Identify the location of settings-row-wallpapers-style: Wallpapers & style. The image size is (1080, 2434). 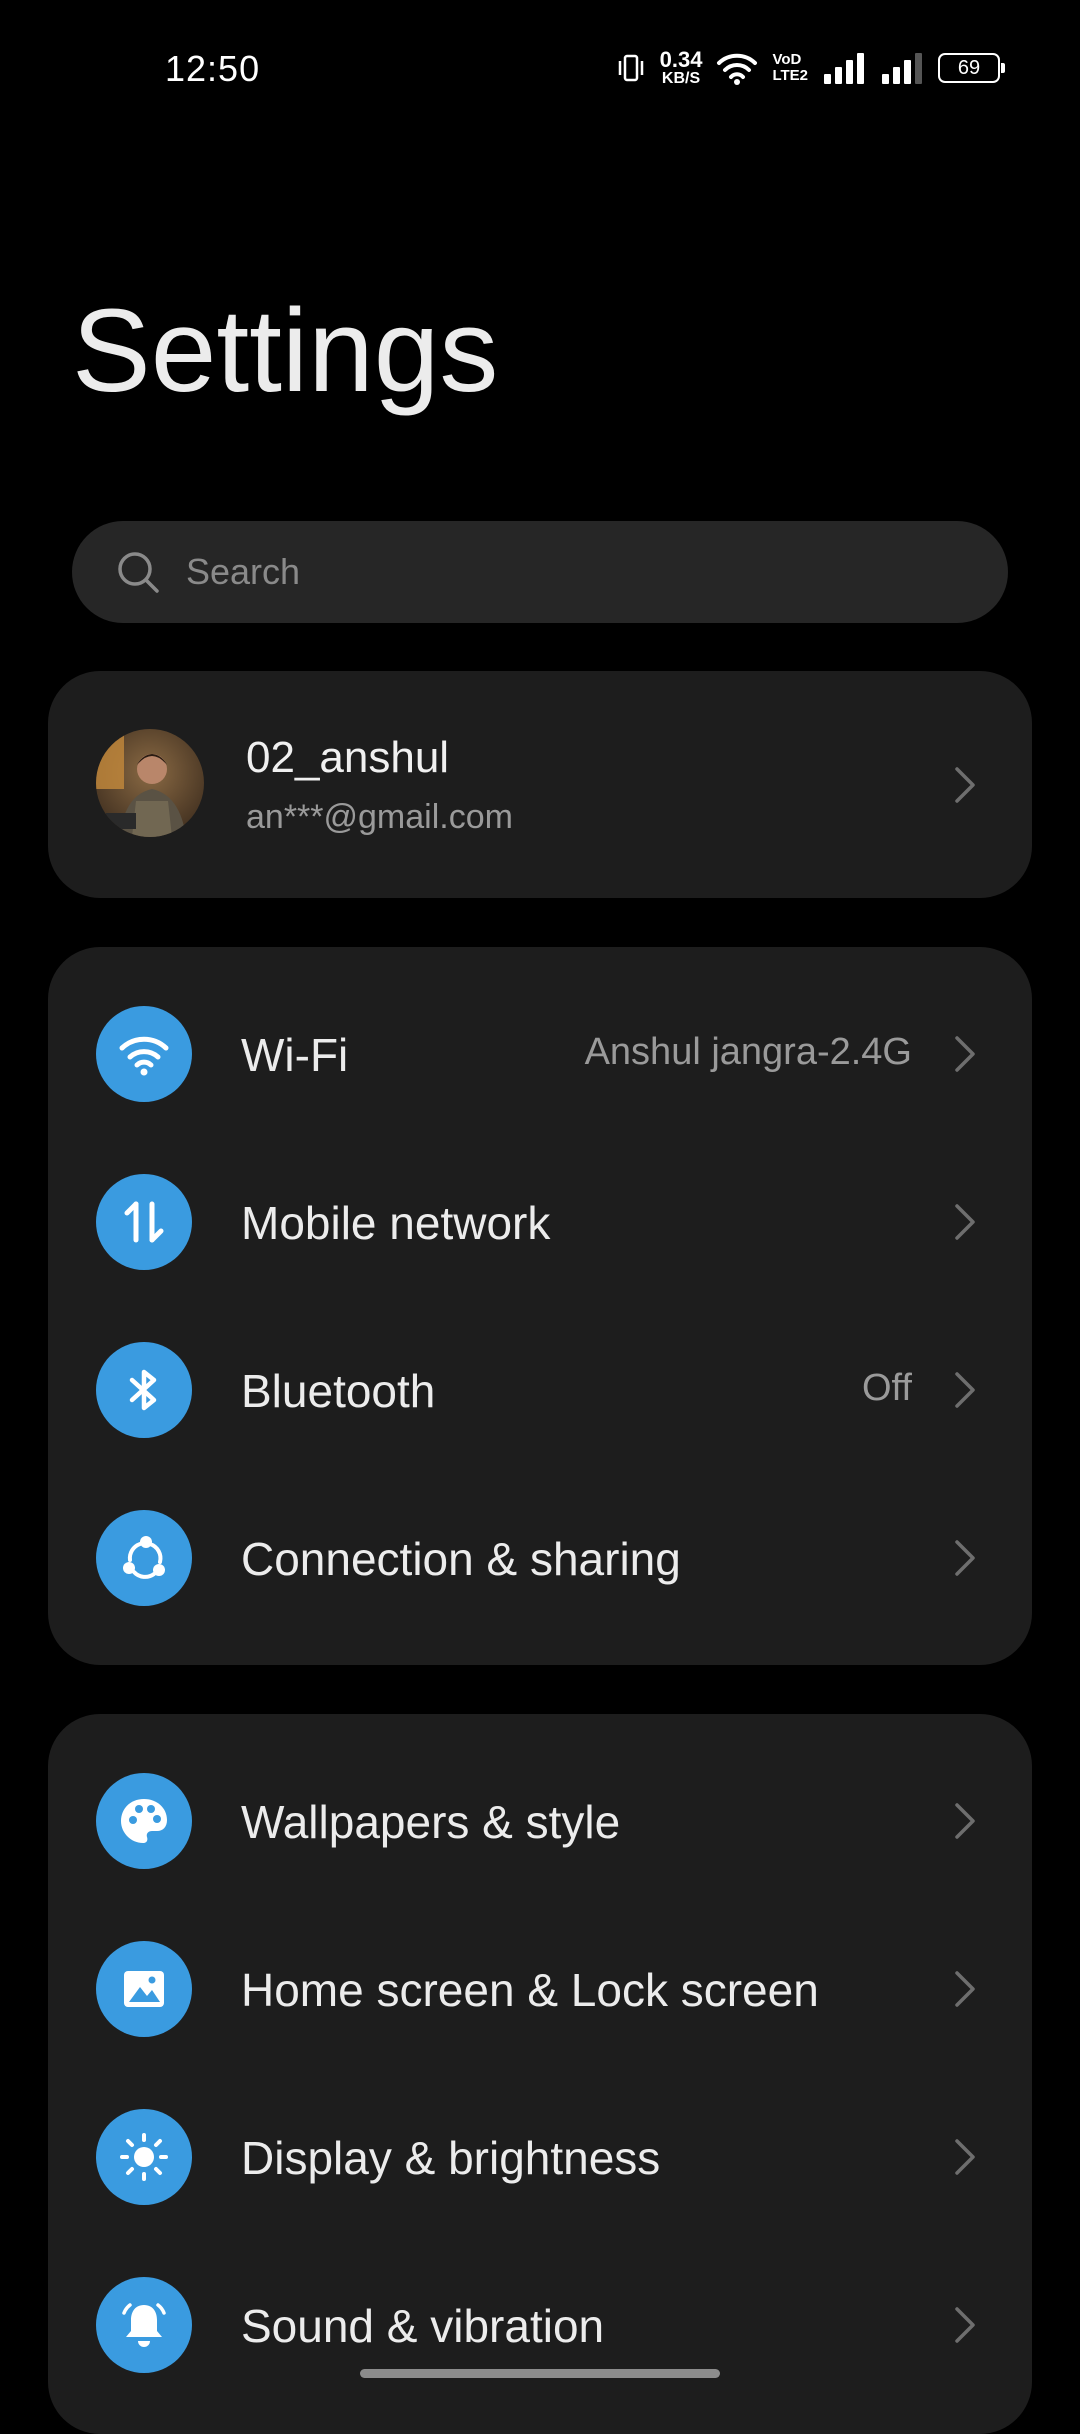
(540, 1821).